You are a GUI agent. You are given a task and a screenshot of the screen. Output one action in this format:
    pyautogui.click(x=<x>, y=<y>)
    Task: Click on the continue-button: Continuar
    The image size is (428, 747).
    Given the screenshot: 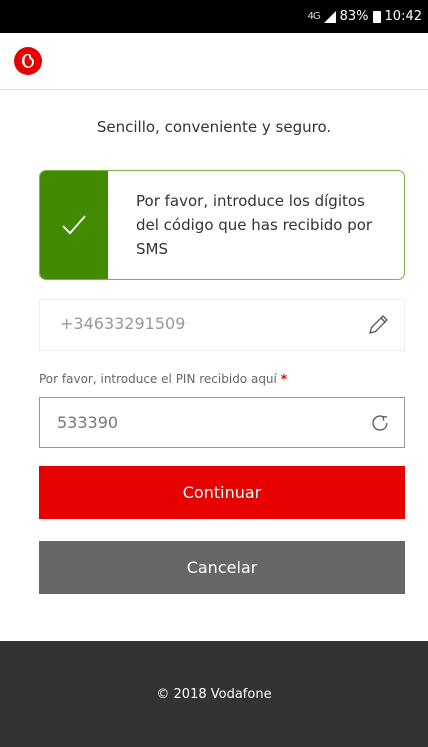 What is the action you would take?
    pyautogui.click(x=222, y=492)
    